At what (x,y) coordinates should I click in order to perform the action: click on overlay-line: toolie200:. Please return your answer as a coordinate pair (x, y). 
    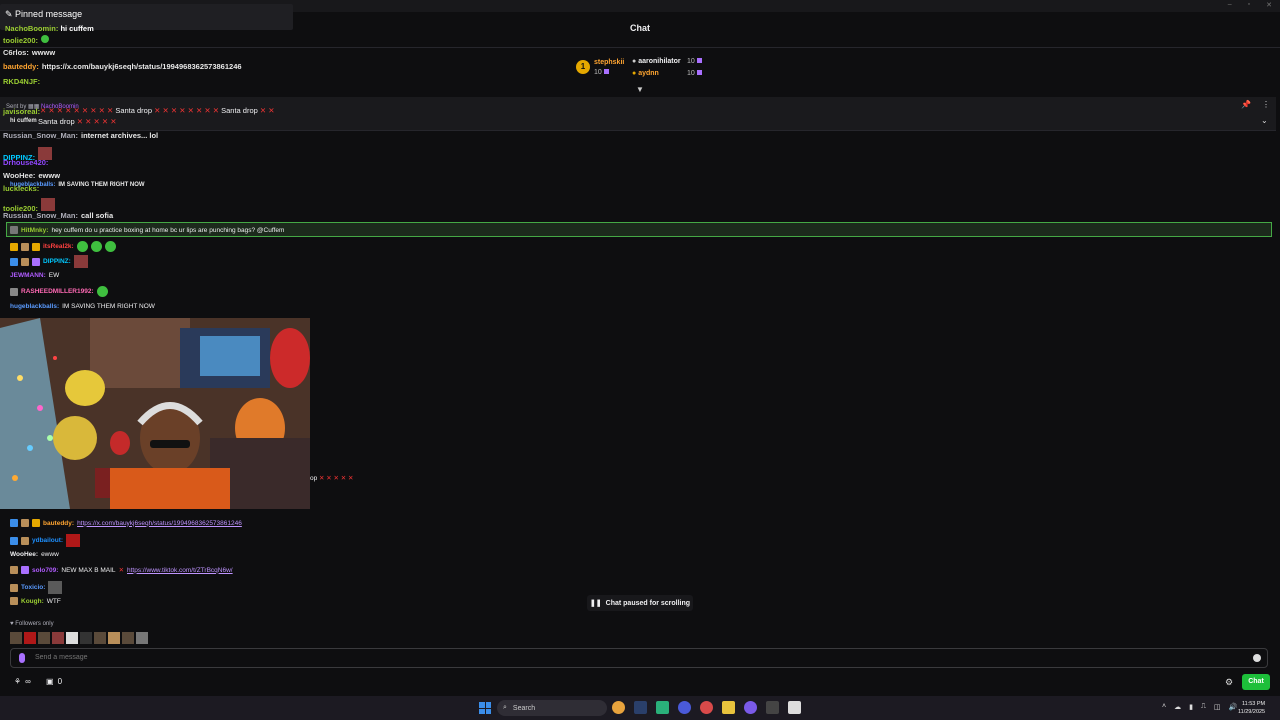
    Looking at the image, I should click on (26, 40).